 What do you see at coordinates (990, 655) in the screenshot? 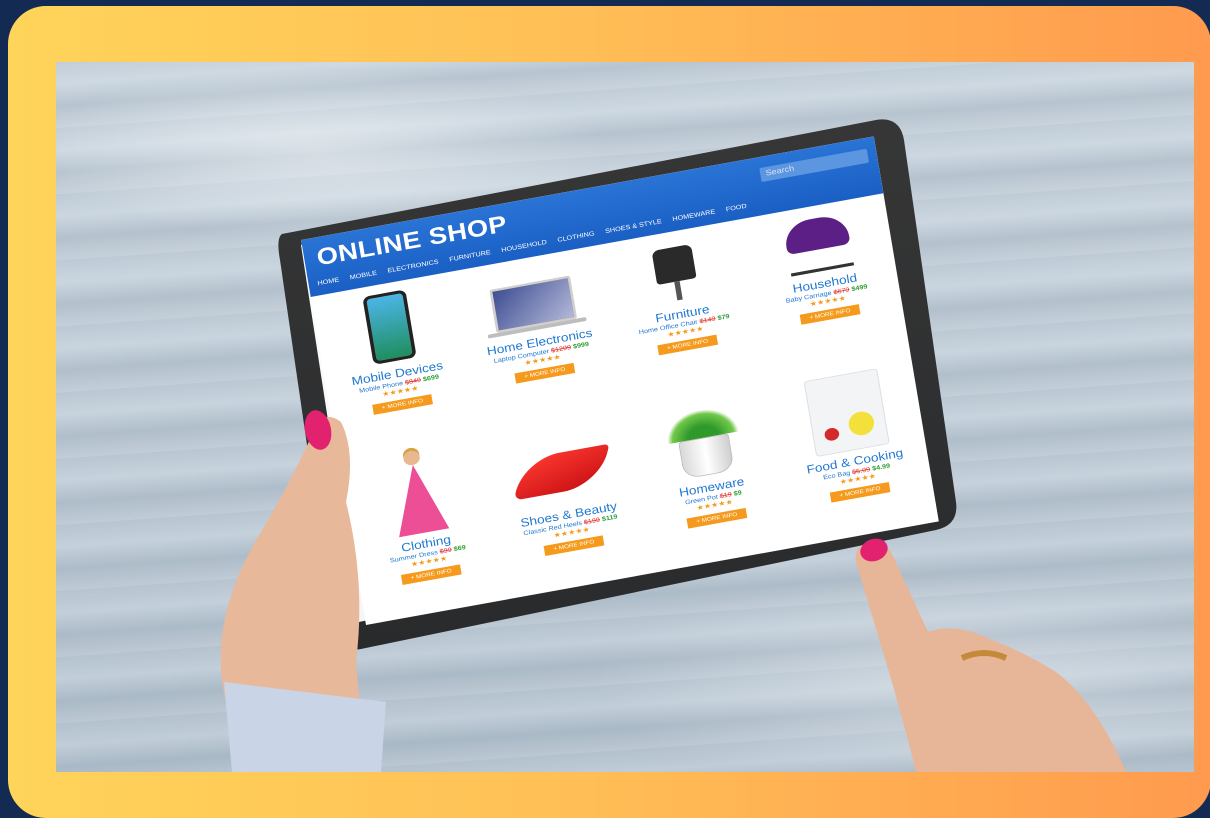
I see `right-hand` at bounding box center [990, 655].